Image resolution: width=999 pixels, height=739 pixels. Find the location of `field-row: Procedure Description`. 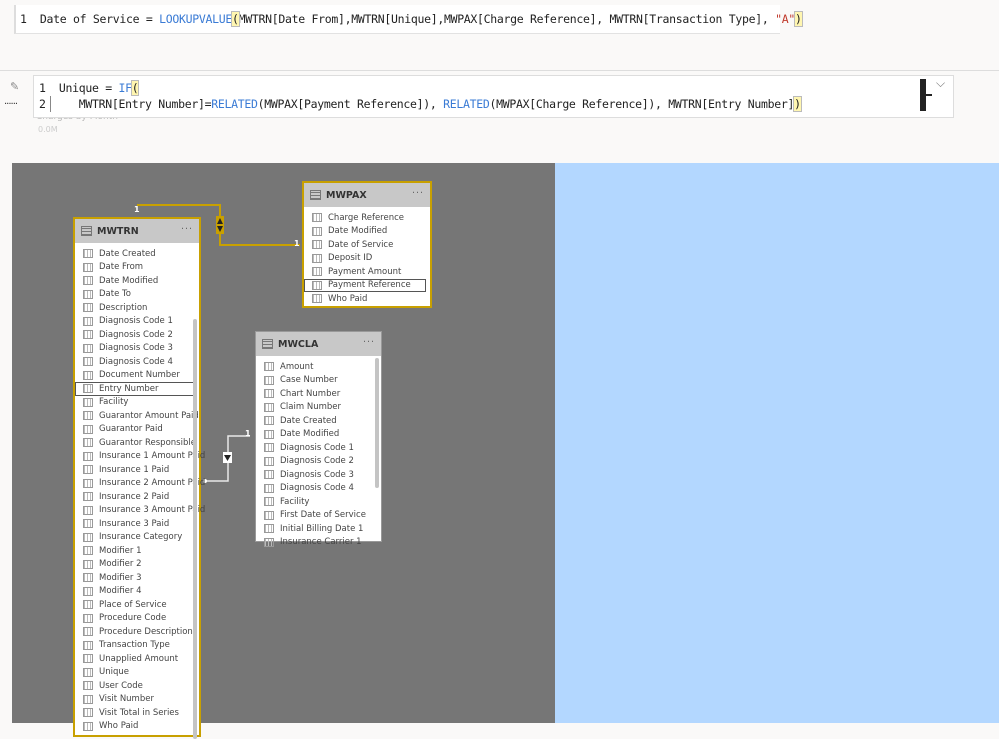

field-row: Procedure Description is located at coordinates (137, 632).